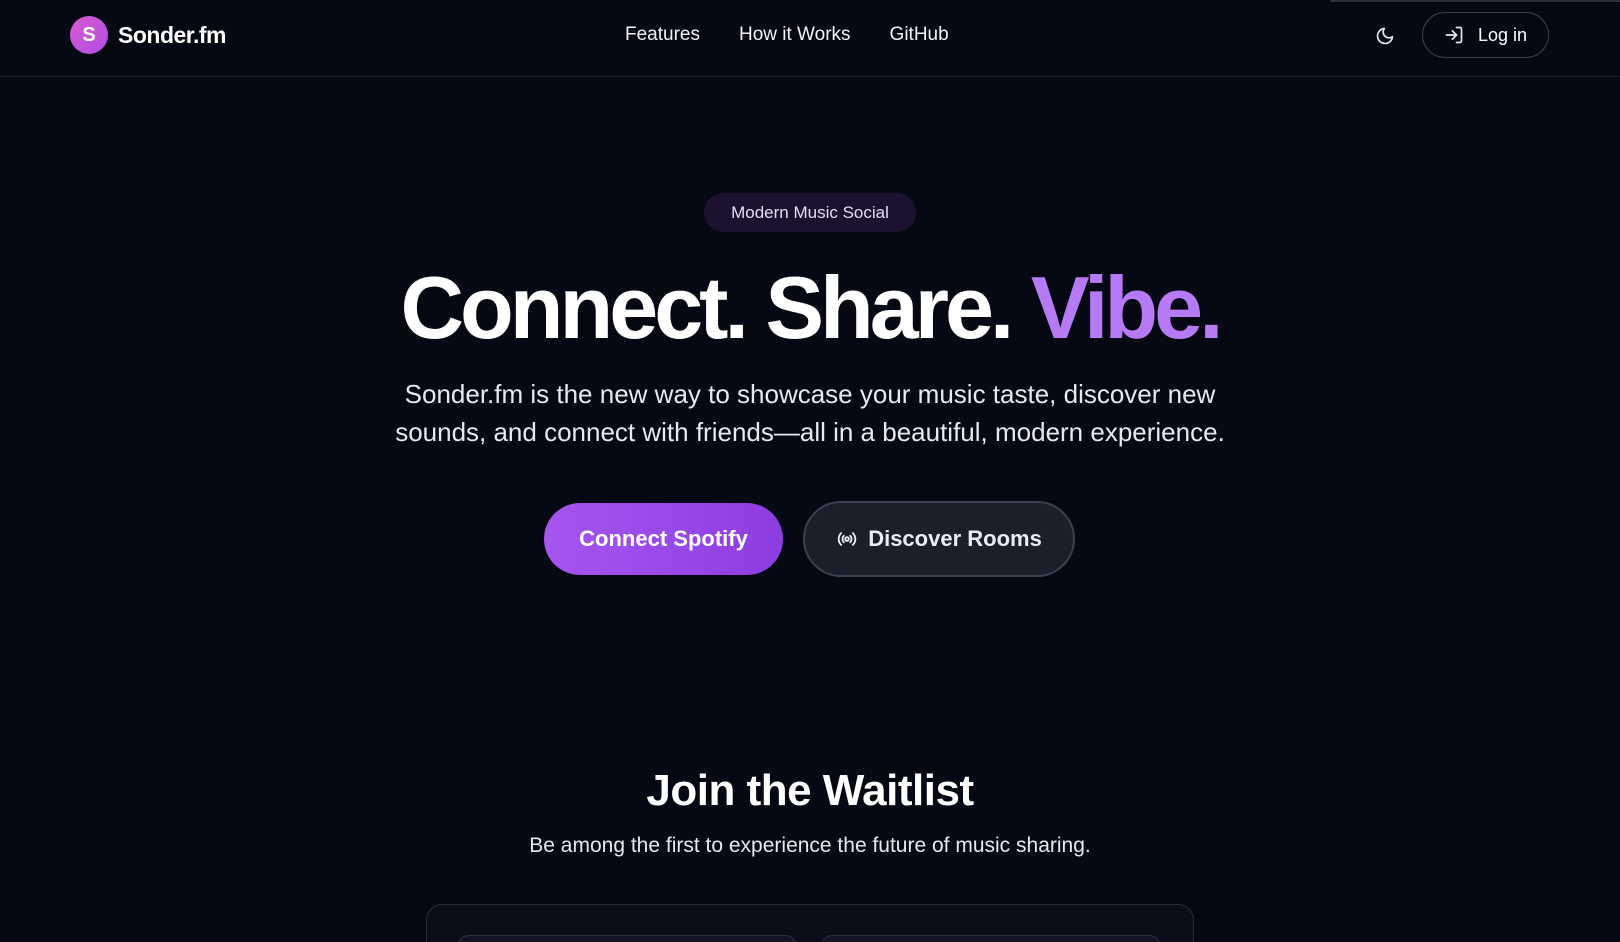 This screenshot has height=942, width=1620. I want to click on hero-badge: Modern Music Social, so click(810, 212).